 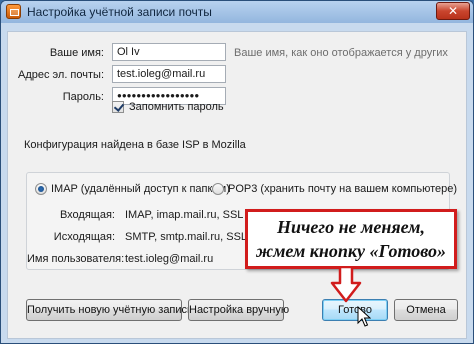 I want to click on pop3-radio, so click(x=218, y=189).